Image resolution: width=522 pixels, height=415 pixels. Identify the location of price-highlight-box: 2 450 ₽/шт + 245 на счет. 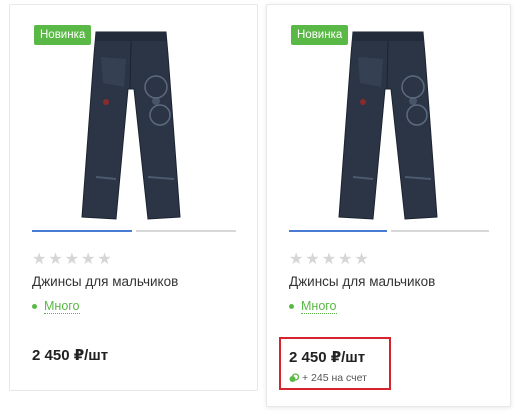
(335, 363).